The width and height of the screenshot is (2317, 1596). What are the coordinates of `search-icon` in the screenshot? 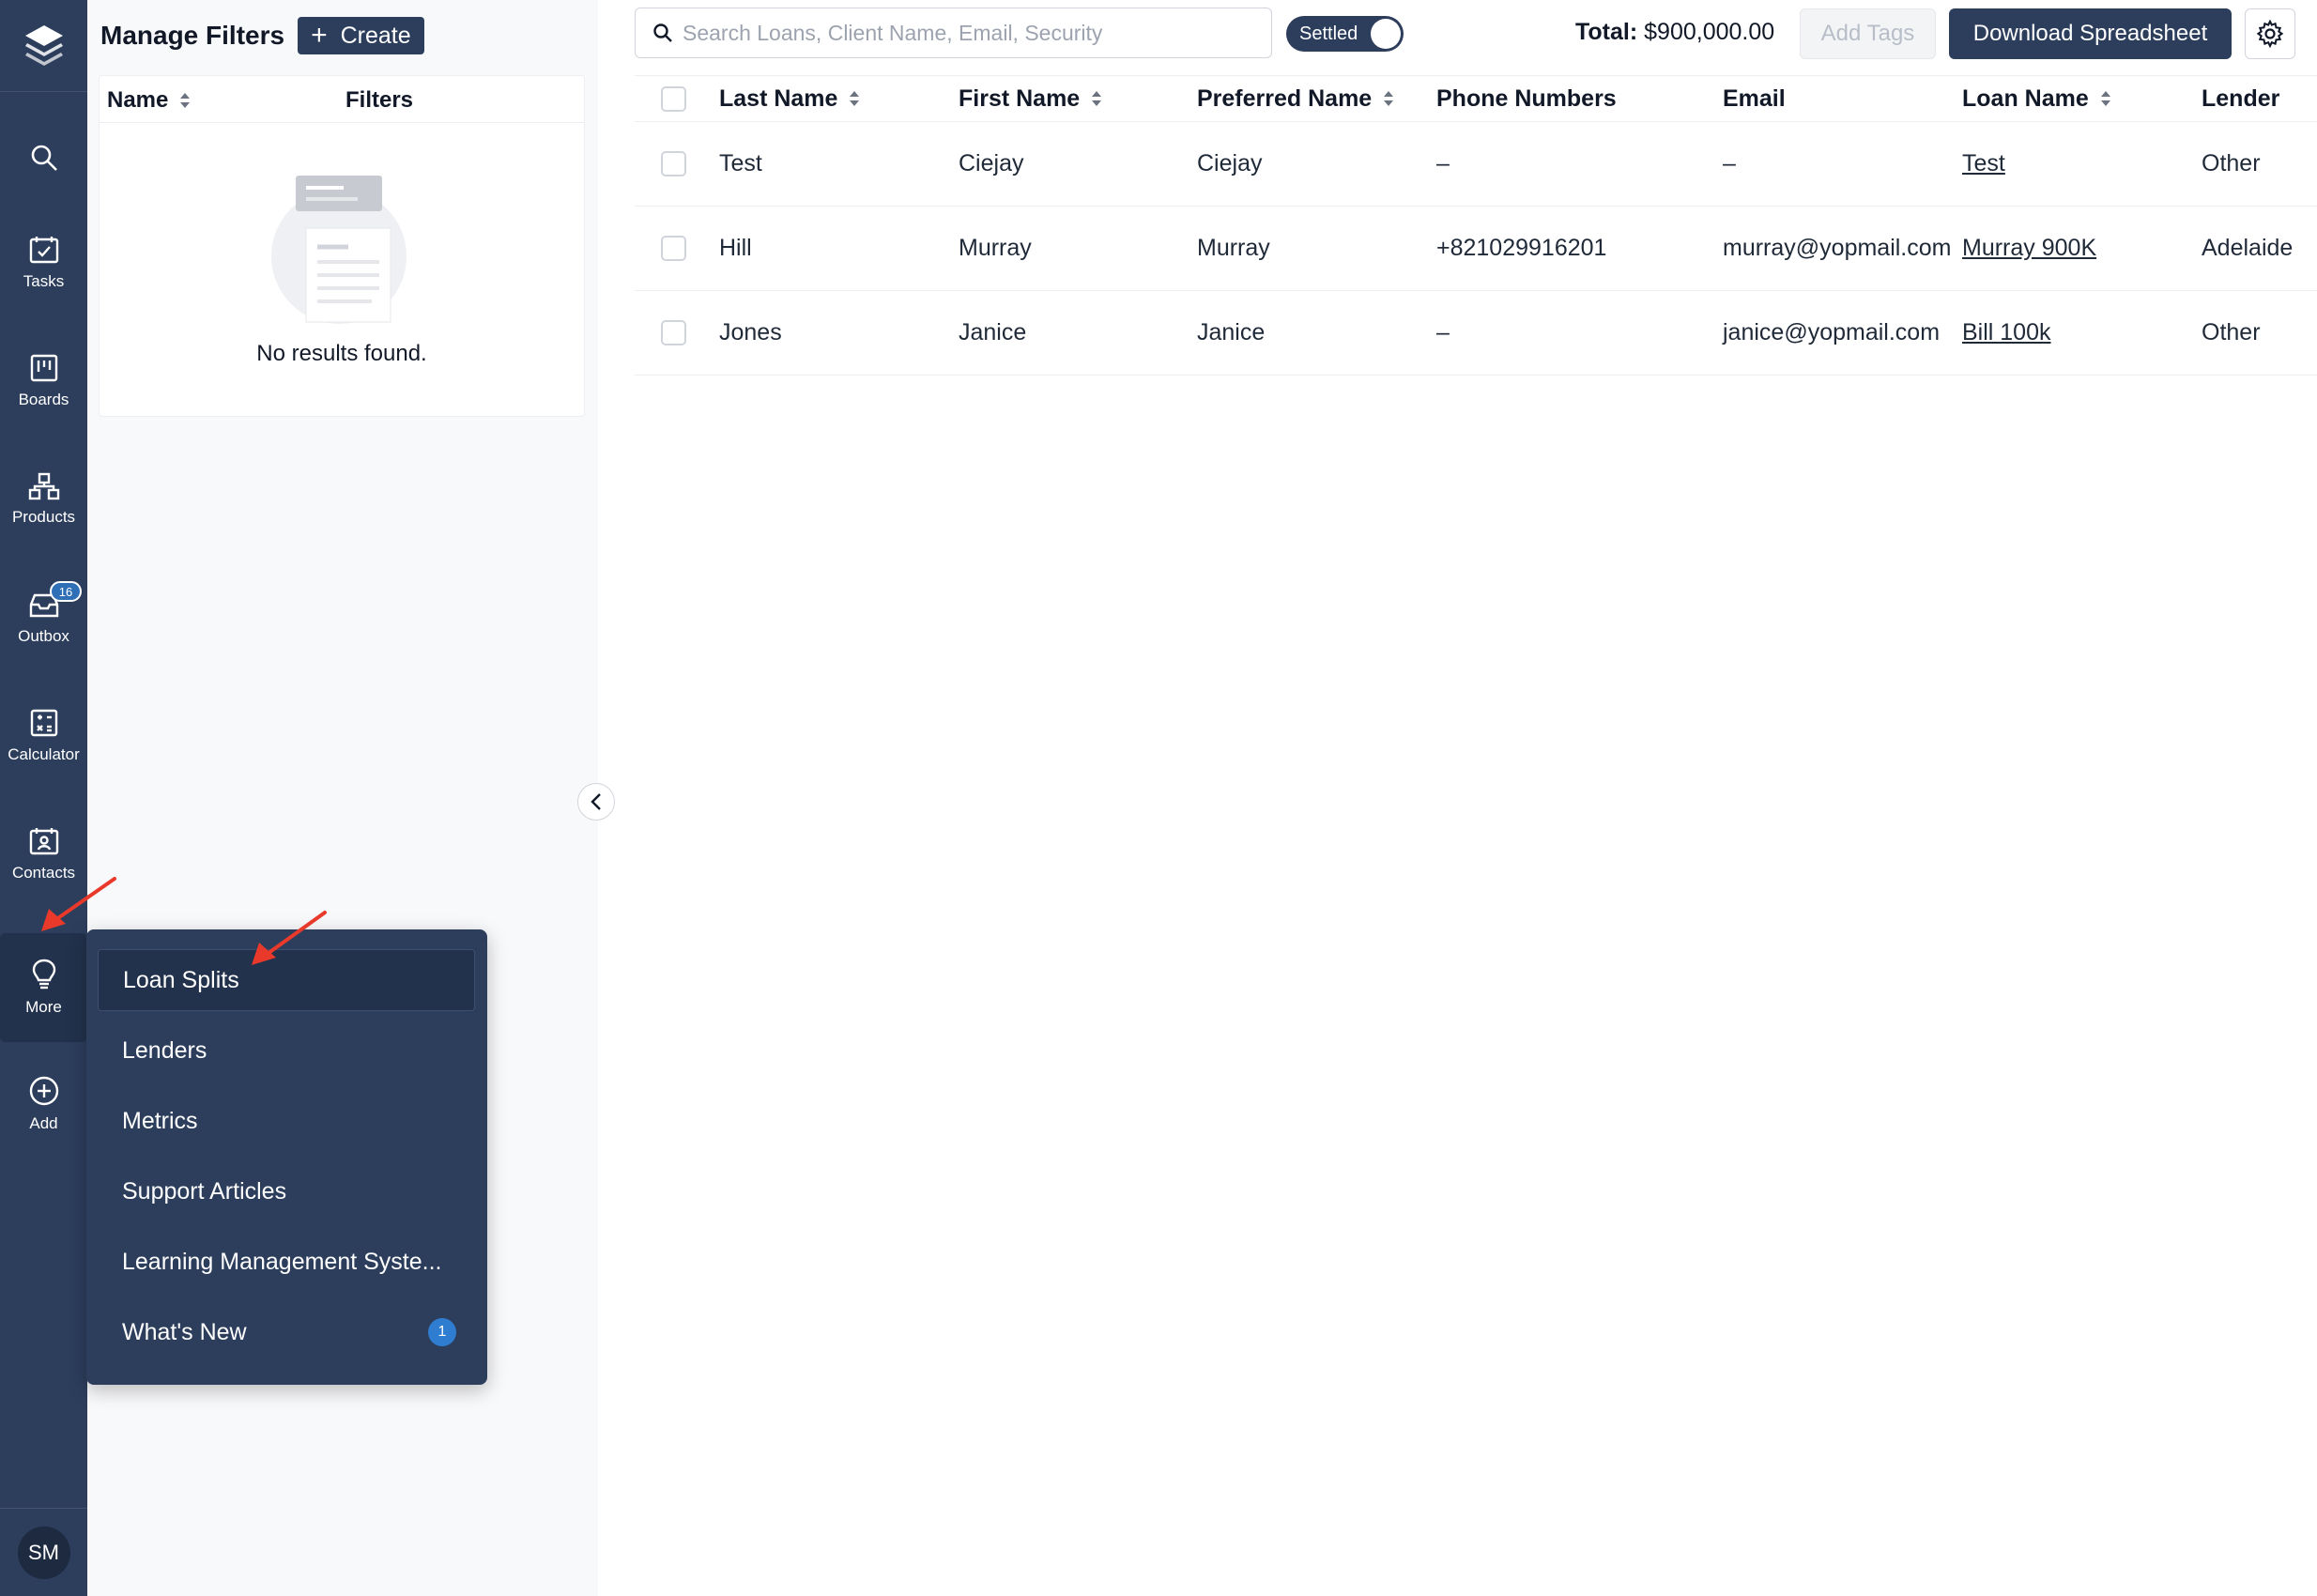 It's located at (662, 33).